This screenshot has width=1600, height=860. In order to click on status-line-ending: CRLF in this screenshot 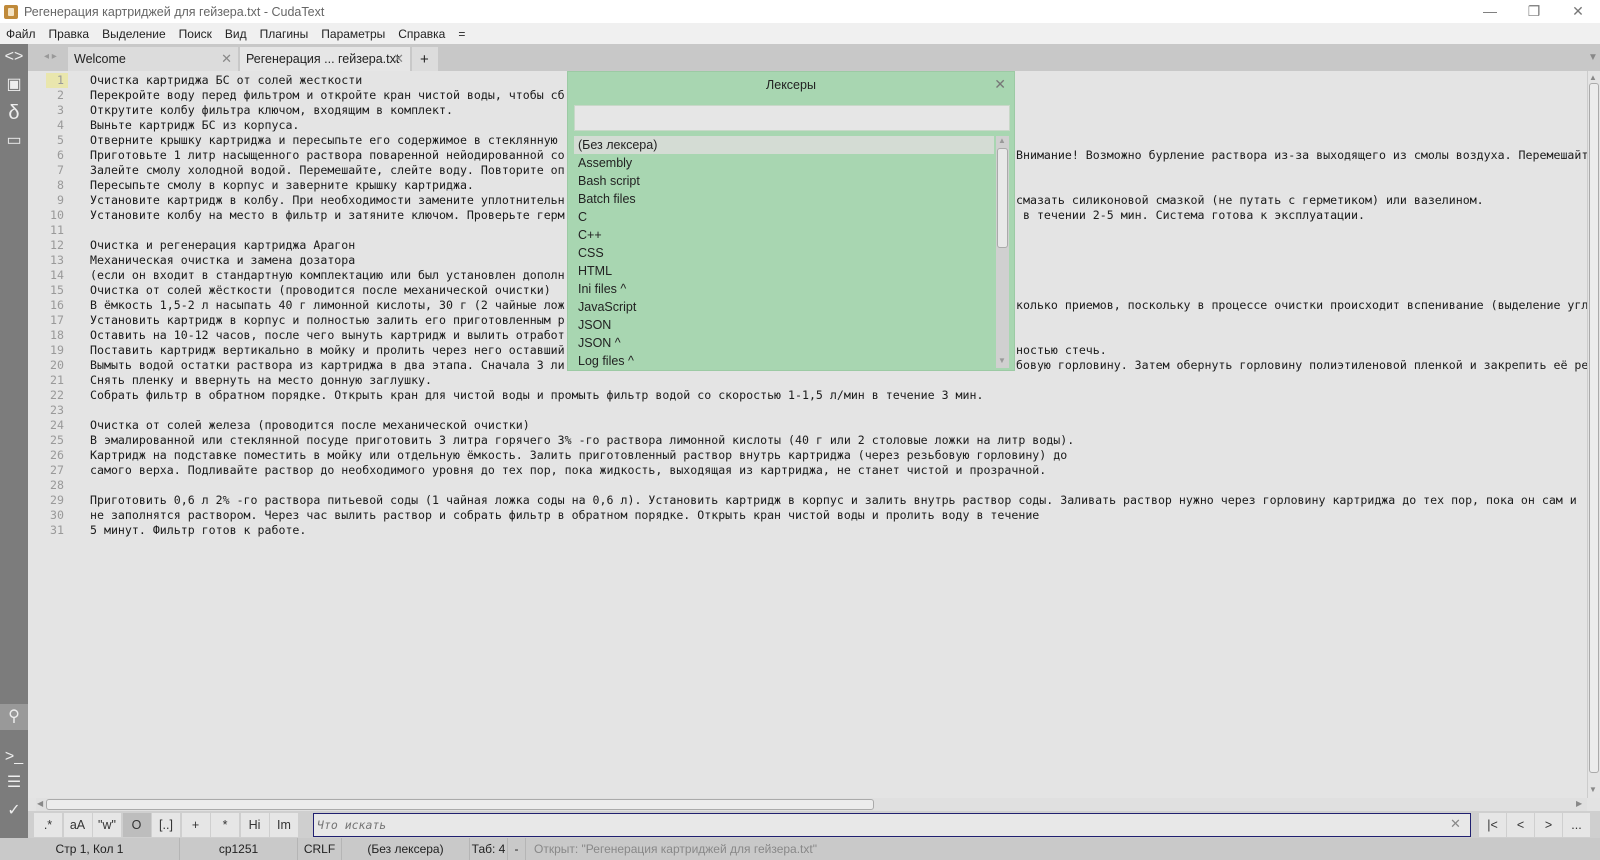, I will do `click(320, 849)`.